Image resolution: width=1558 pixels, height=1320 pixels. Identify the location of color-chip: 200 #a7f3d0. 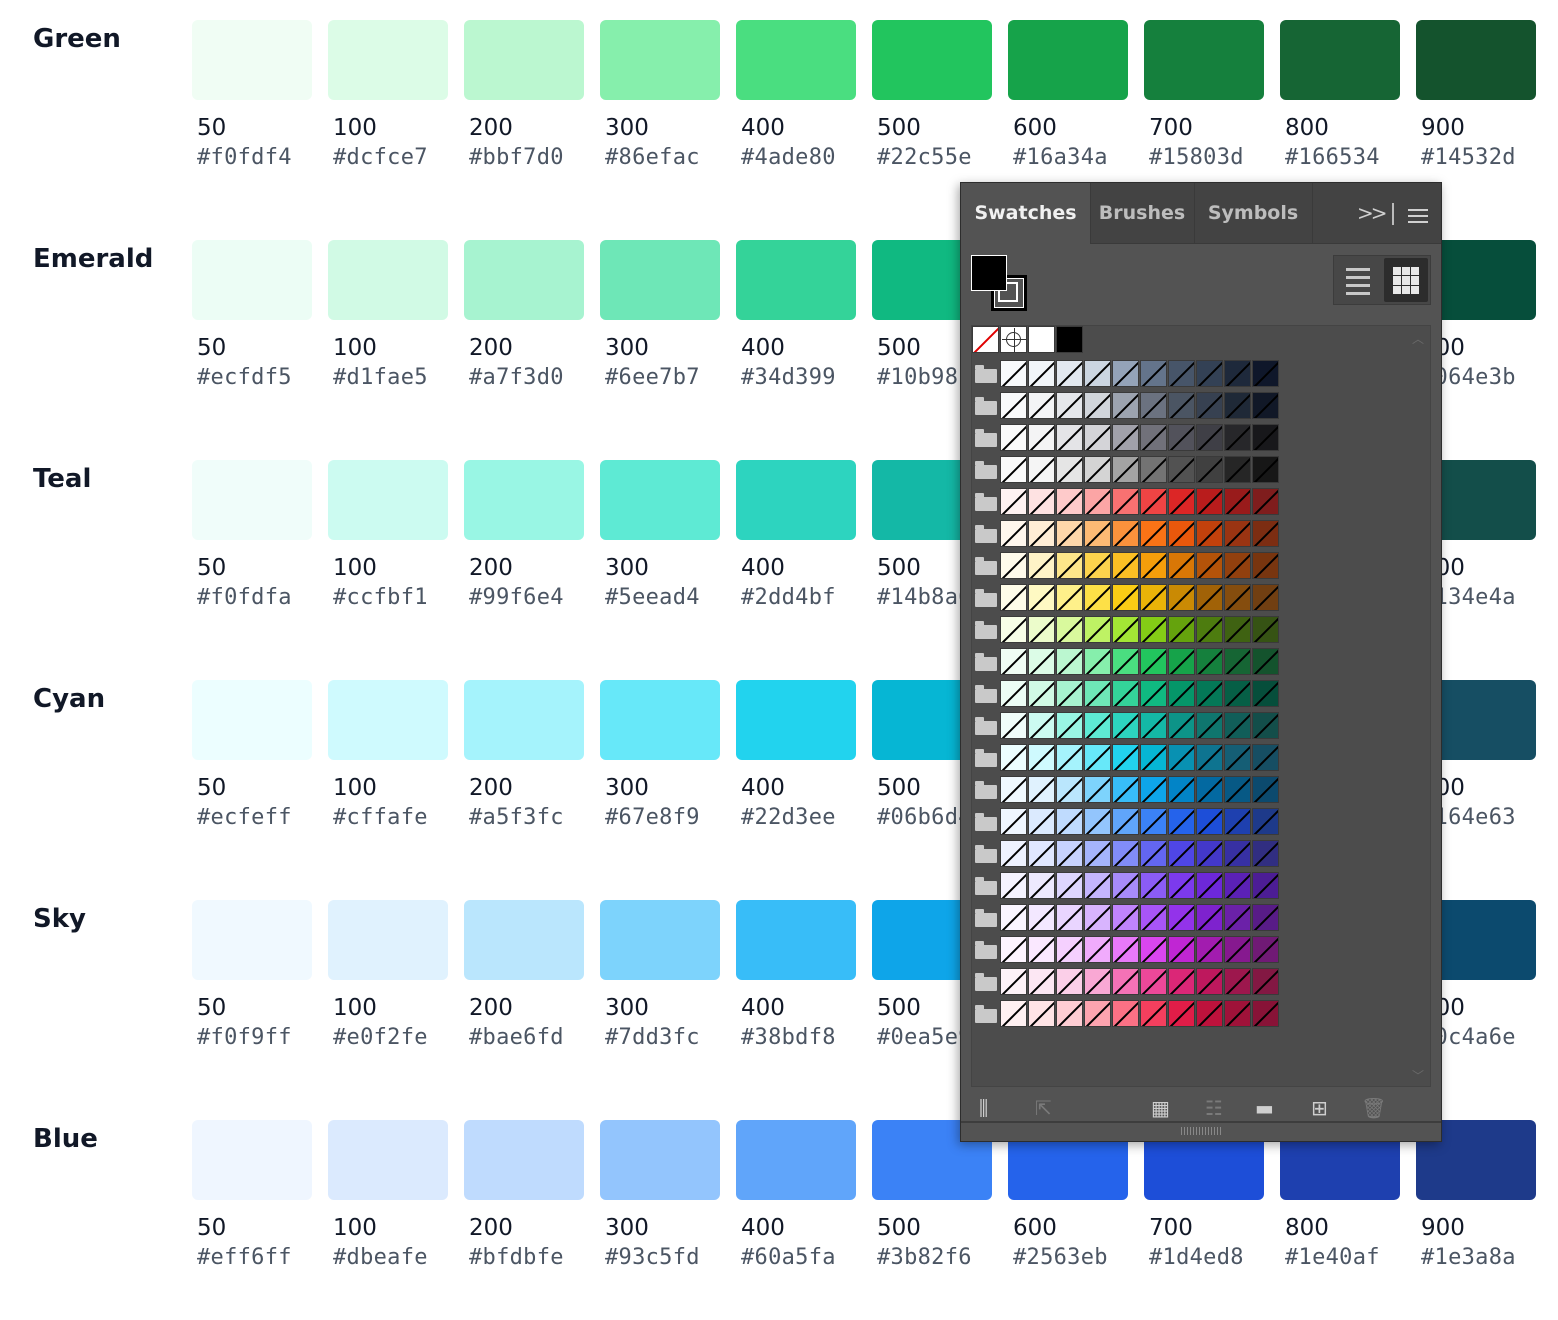
(524, 316).